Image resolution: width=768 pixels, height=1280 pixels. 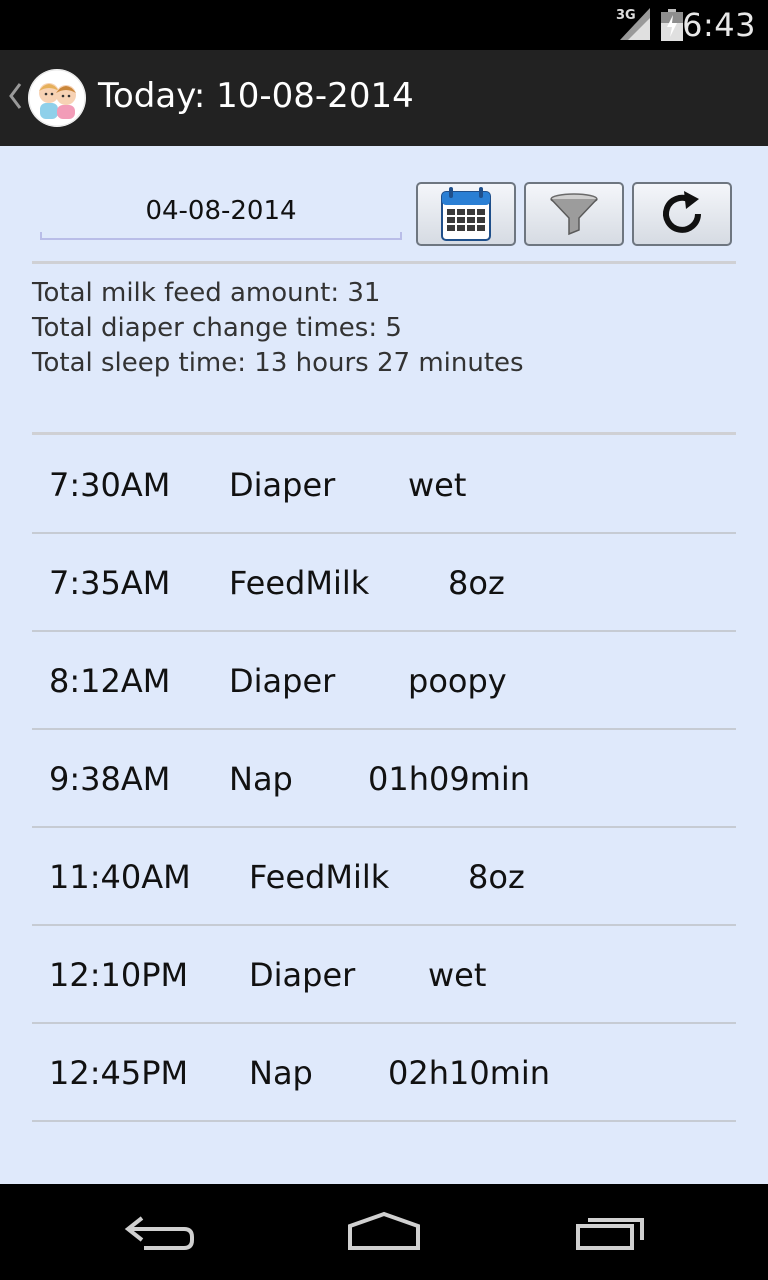 I want to click on signal-icon, so click(x=635, y=24).